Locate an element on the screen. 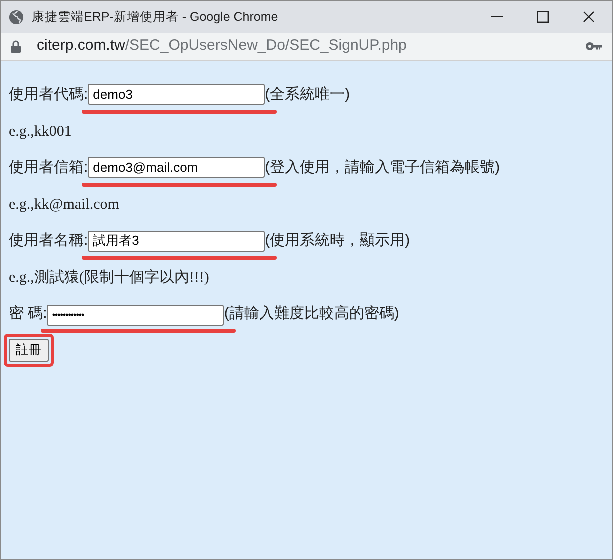  lock-icon is located at coordinates (16, 46).